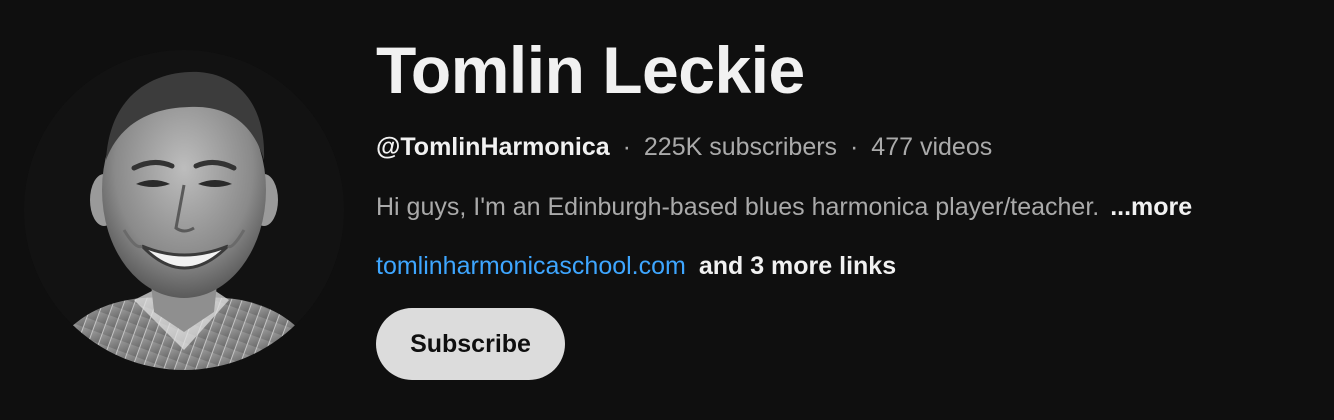 This screenshot has height=420, width=1334. I want to click on subscribe-button: Subscribe, so click(470, 344).